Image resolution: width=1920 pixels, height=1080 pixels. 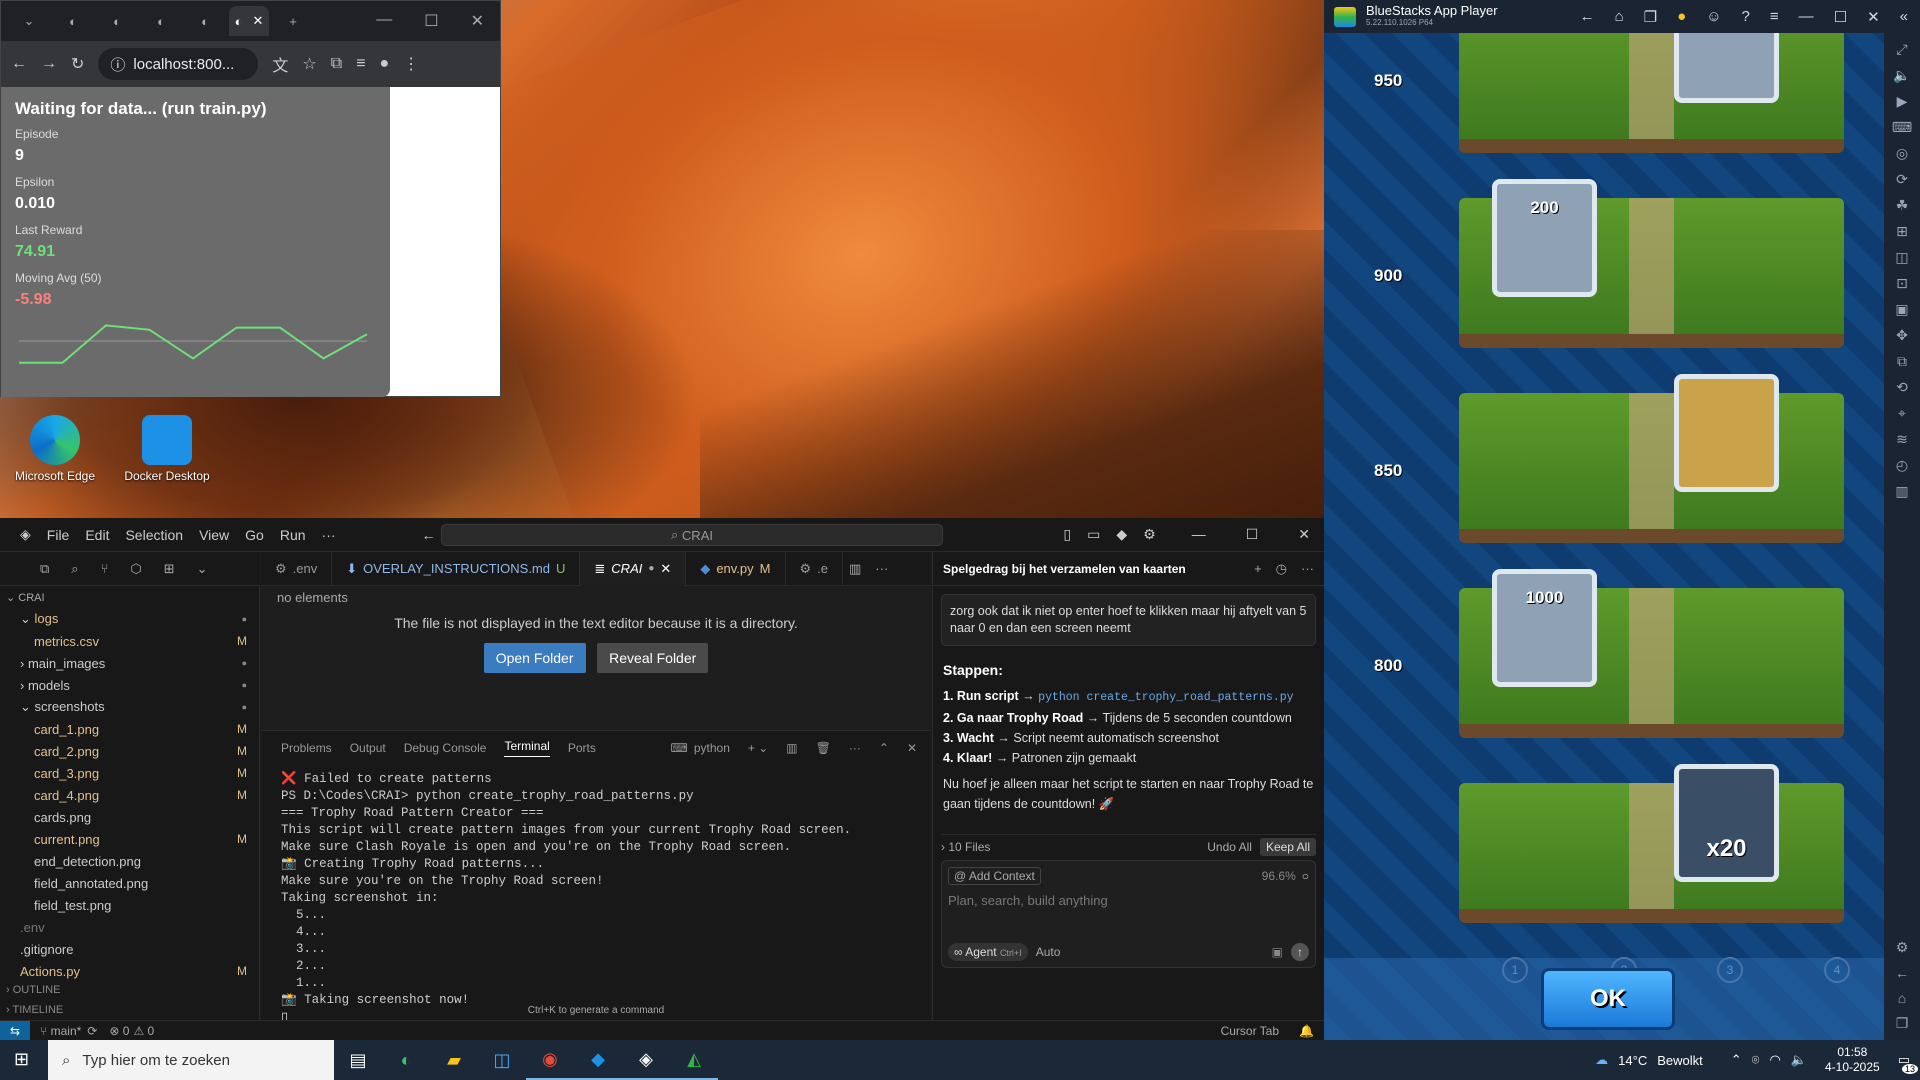 I want to click on changed-files-count: 10 Files, so click(x=969, y=847).